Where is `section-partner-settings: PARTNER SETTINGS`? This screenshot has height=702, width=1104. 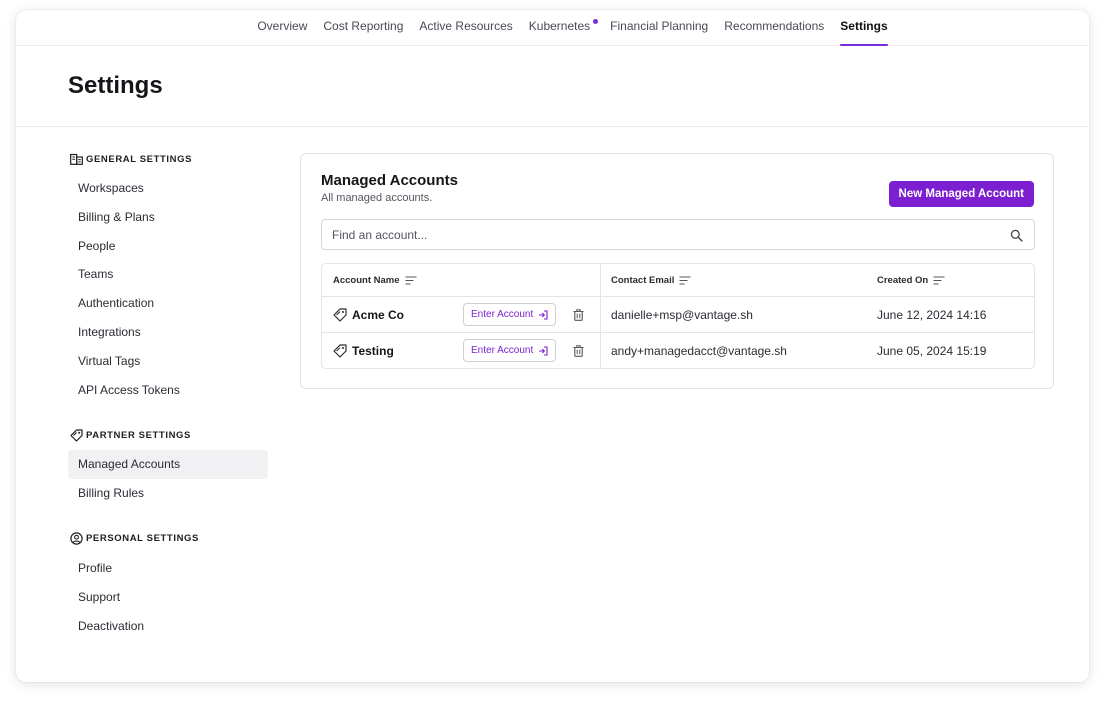
section-partner-settings: PARTNER SETTINGS is located at coordinates (168, 435).